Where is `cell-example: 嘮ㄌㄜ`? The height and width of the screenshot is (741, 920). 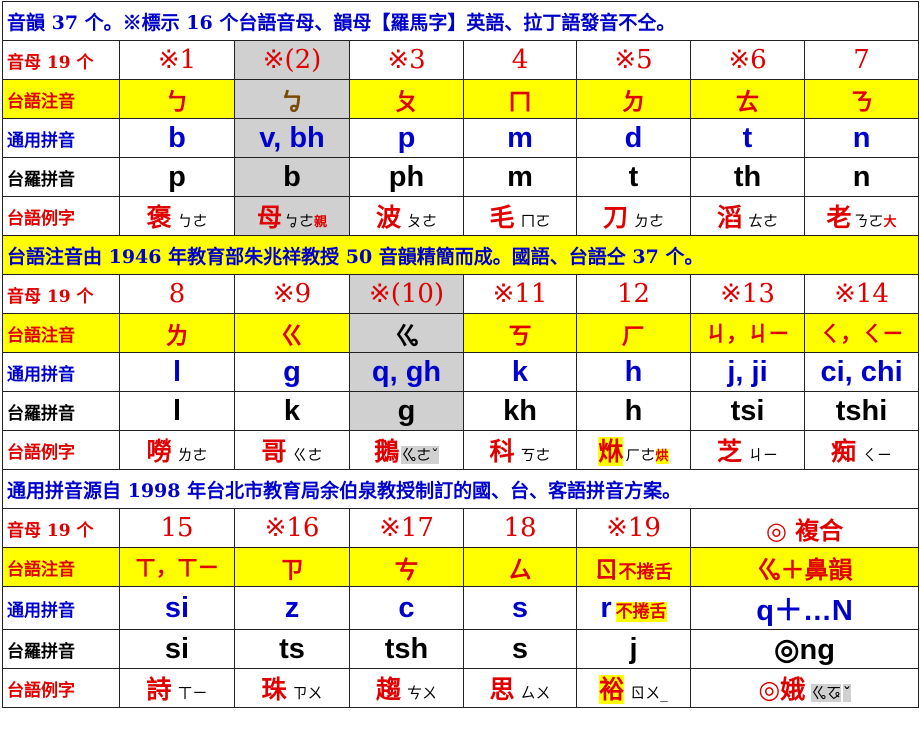 cell-example: 嘮ㄌㄜ is located at coordinates (177, 450).